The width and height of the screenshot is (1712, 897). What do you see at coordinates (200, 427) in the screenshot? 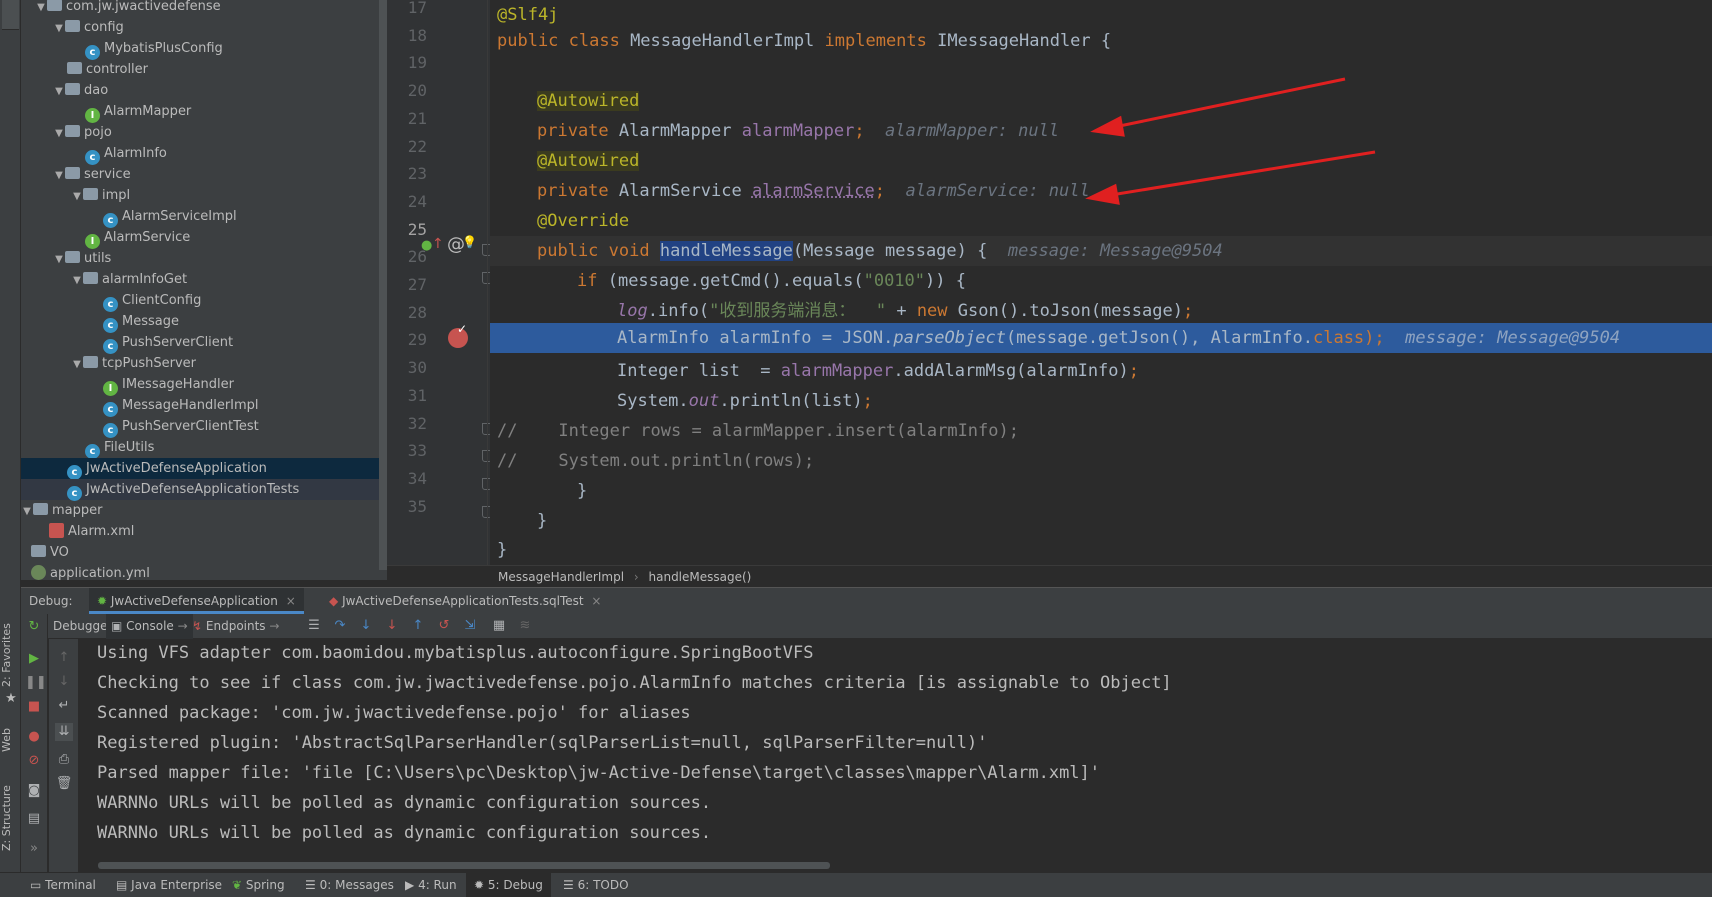
I see `tree-item: c PushServerClientTest` at bounding box center [200, 427].